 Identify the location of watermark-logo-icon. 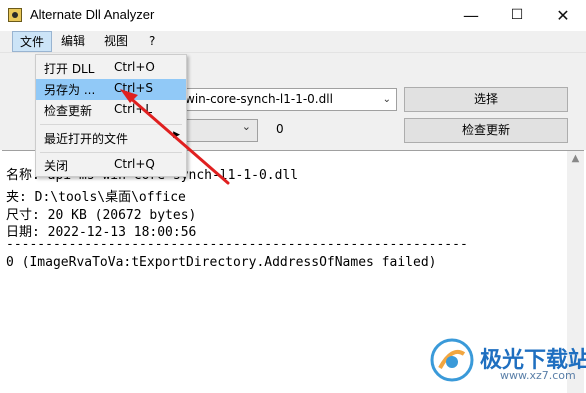
(452, 360).